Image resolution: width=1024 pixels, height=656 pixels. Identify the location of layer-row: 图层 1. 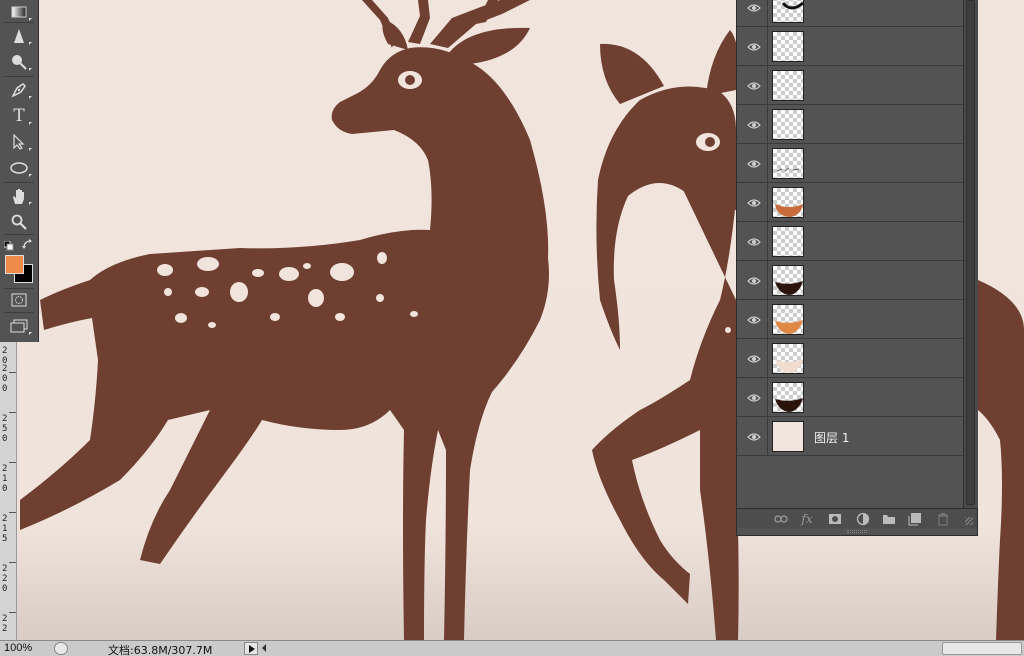
(850, 436).